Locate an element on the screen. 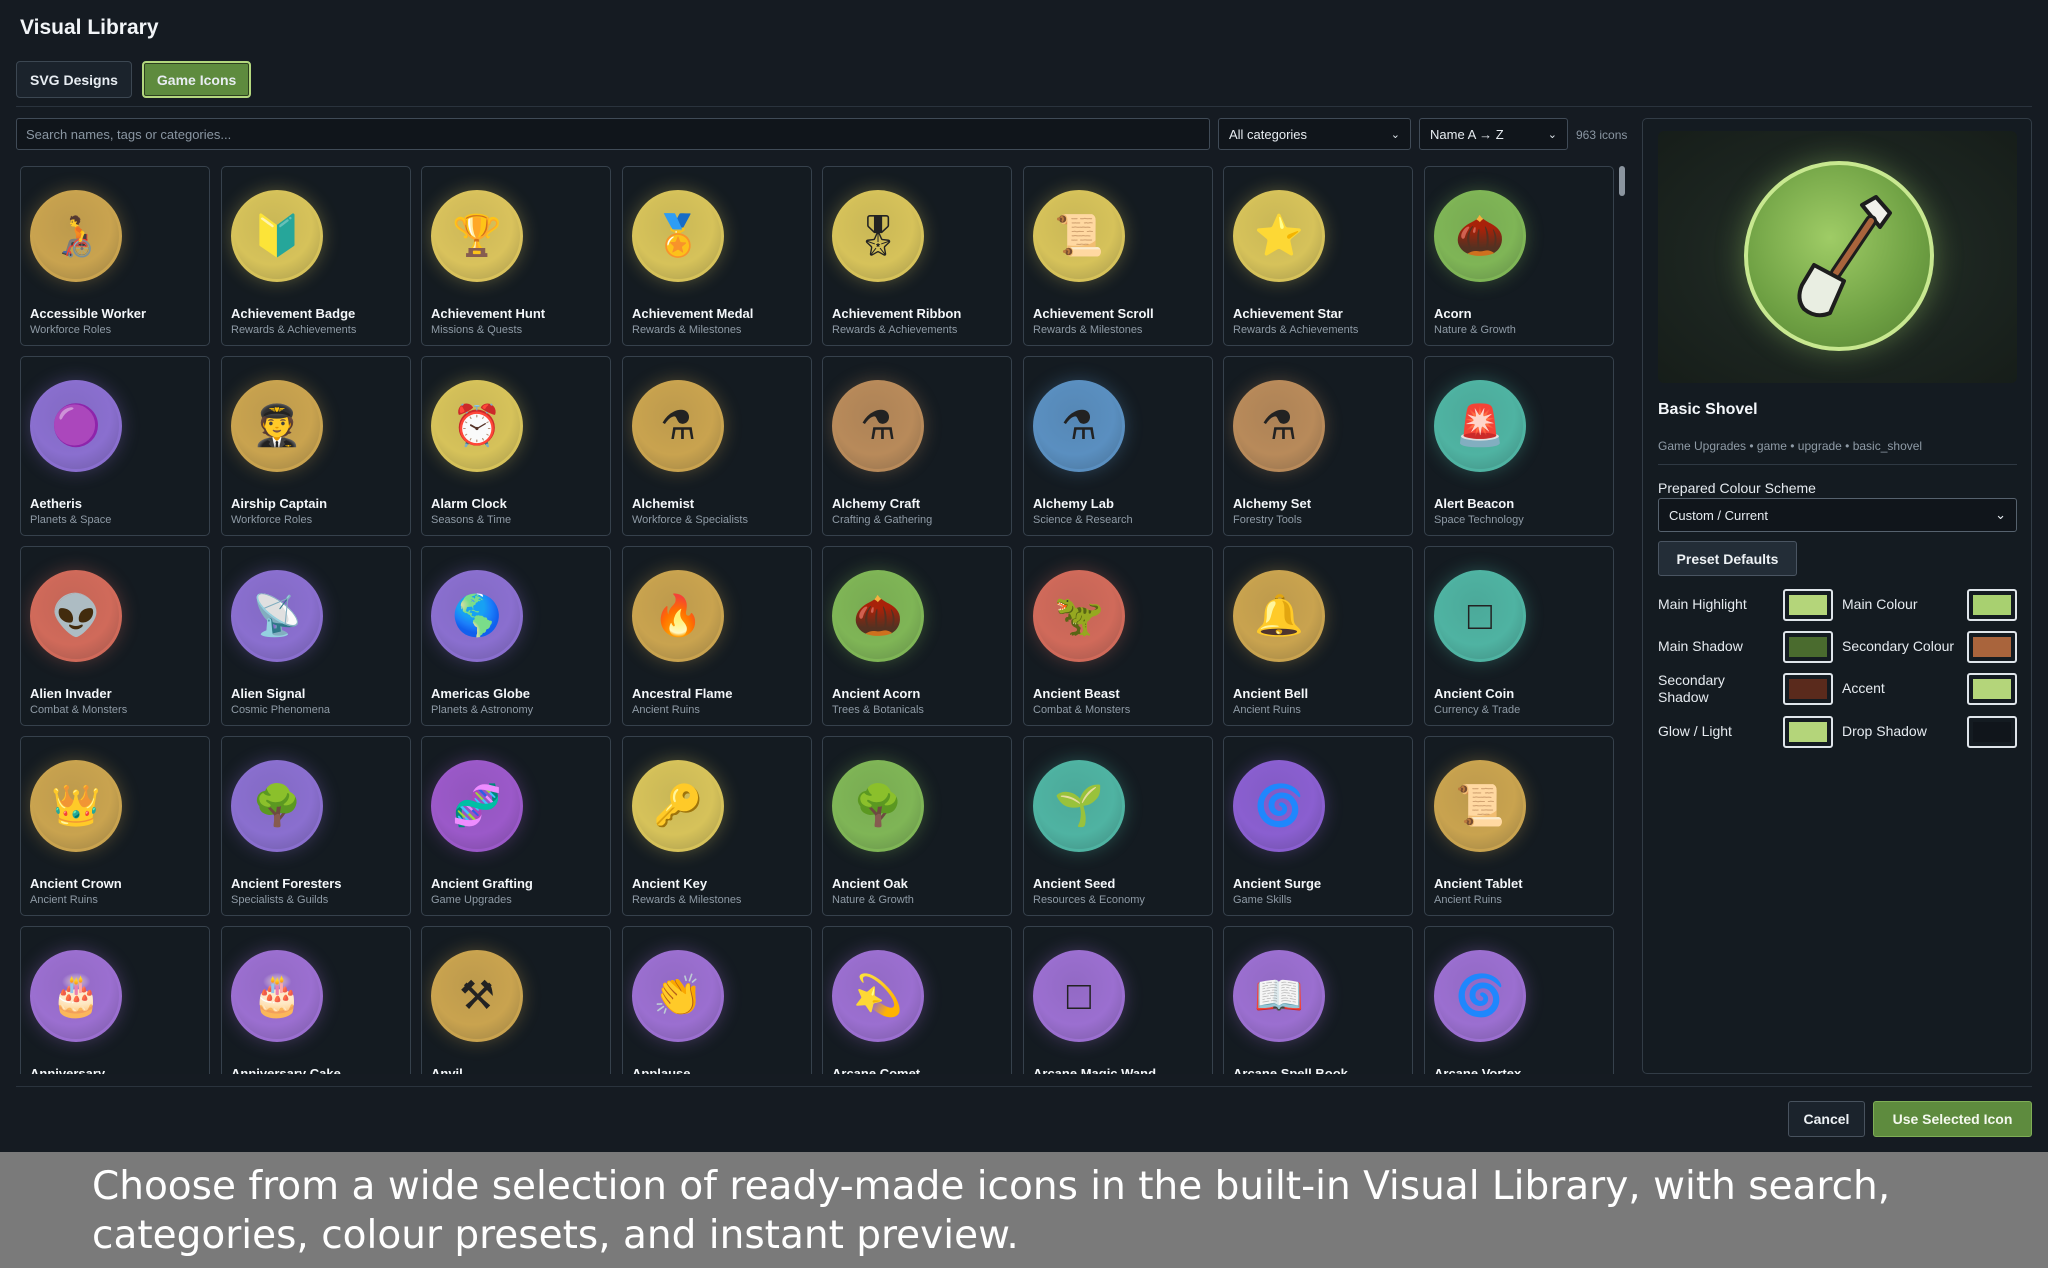 The image size is (2048, 1268). icon-glyph: ⚒ is located at coordinates (477, 996).